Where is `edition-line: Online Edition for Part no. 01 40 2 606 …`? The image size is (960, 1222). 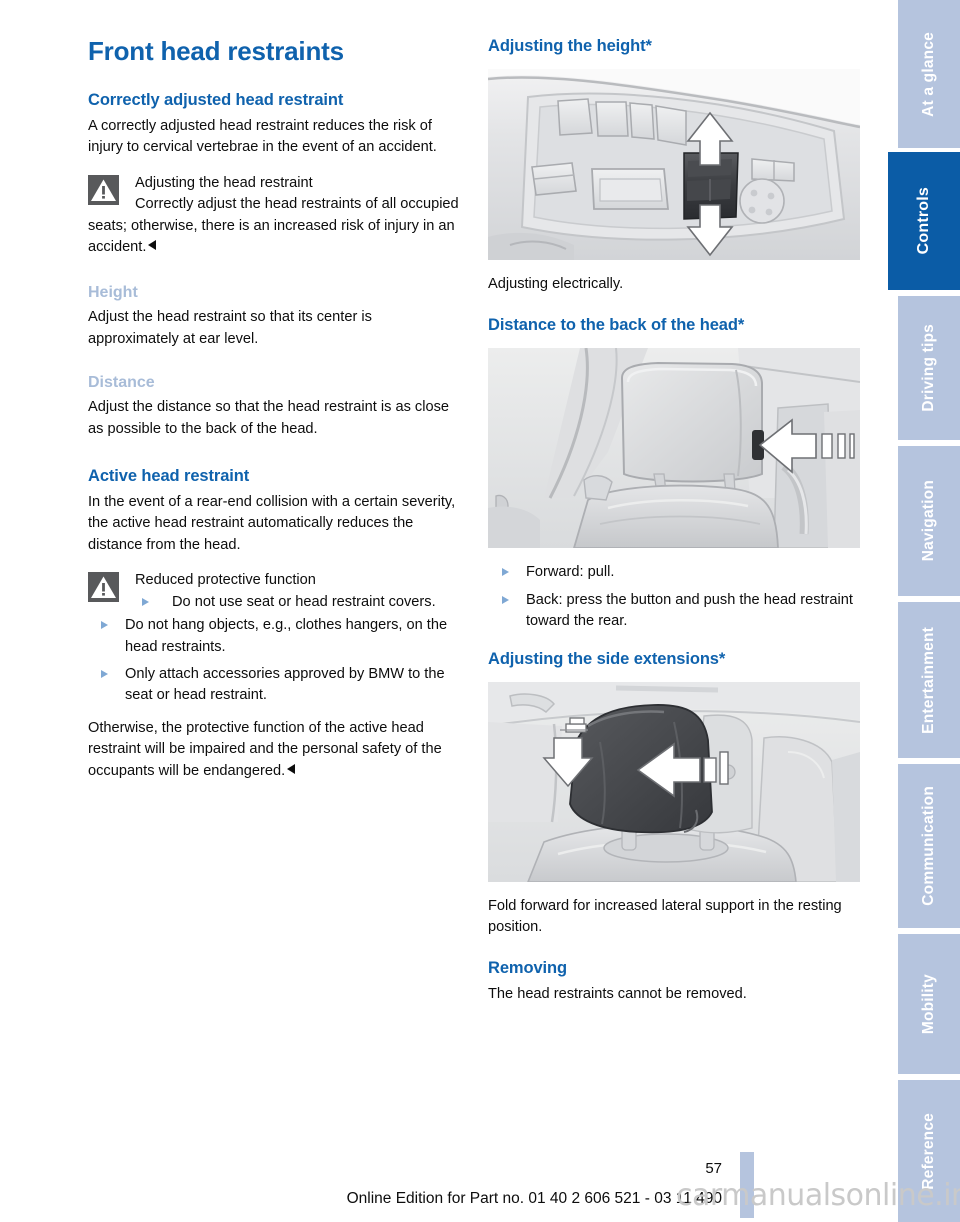
edition-line: Online Edition for Part no. 01 40 2 606 … is located at coordinates (534, 1198).